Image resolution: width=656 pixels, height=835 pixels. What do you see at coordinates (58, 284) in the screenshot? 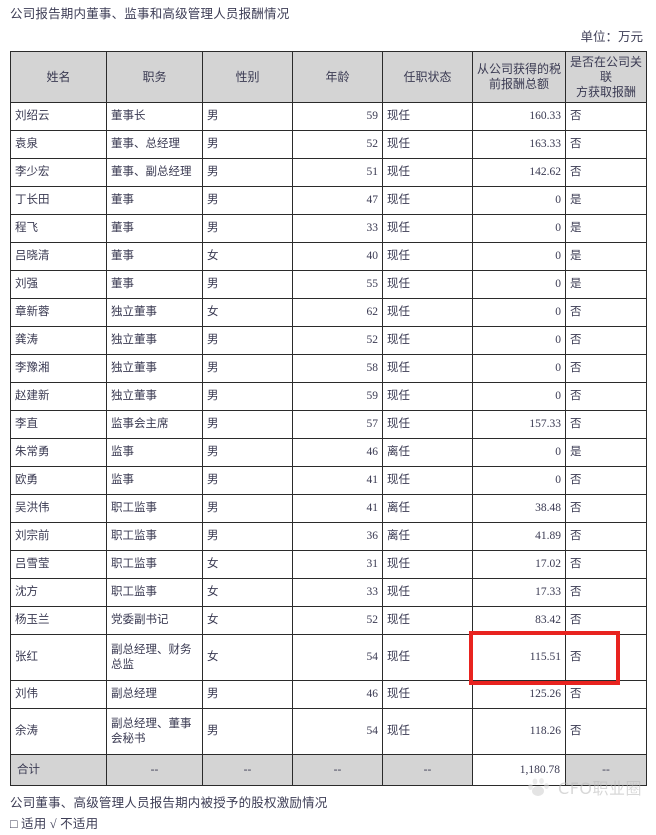
I see `cell-name: 刘强` at bounding box center [58, 284].